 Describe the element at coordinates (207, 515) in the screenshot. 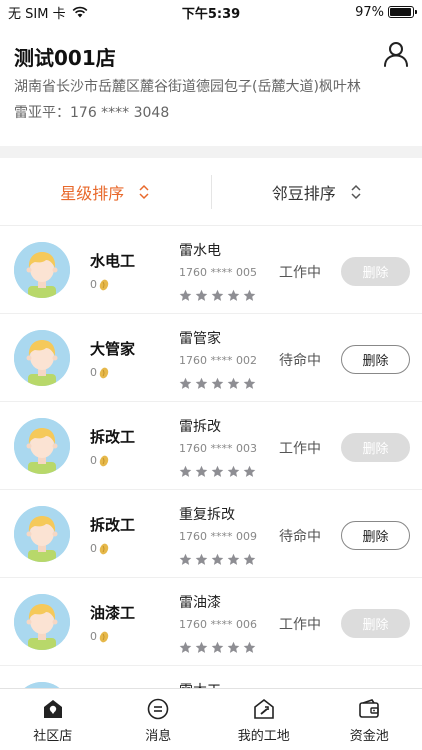

I see `worker-name: 重复拆改` at that location.